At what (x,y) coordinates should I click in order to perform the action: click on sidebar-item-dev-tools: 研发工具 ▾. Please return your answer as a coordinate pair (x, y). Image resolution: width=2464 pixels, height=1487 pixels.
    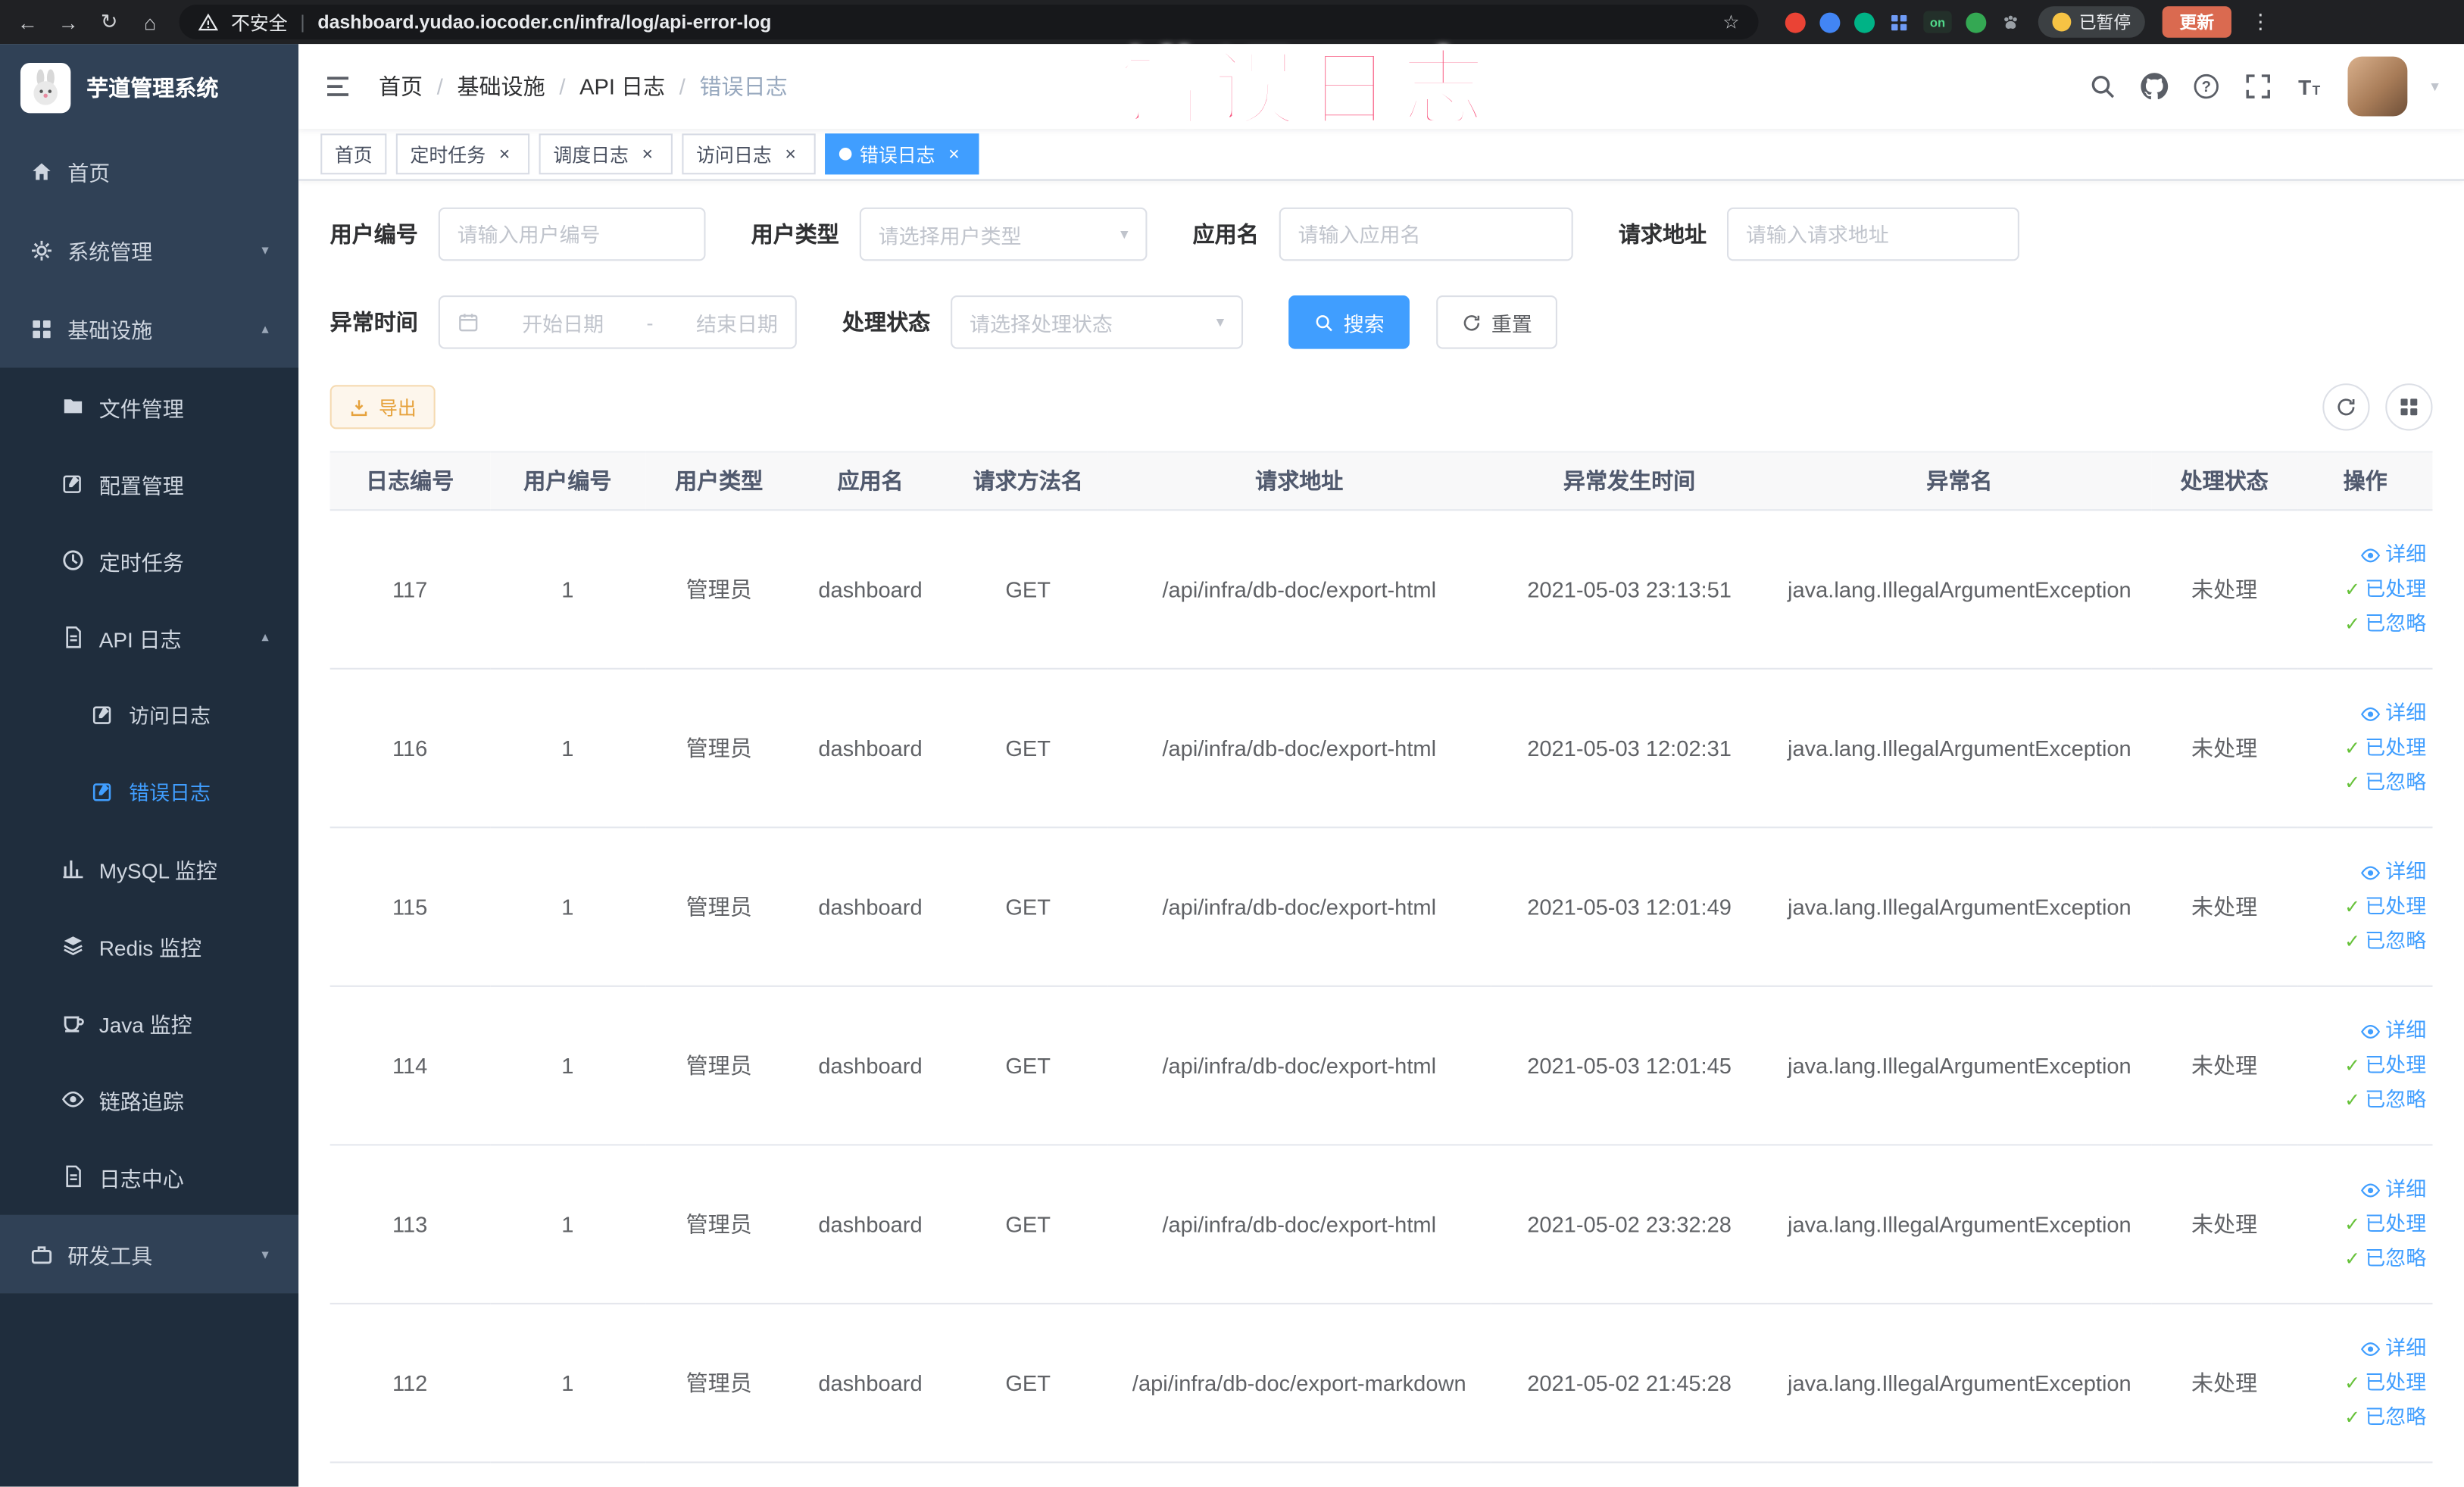
    Looking at the image, I should click on (149, 1254).